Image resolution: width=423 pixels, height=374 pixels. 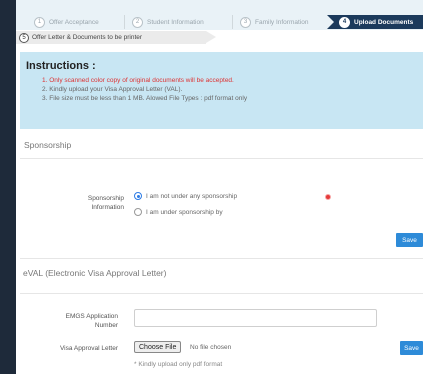 I want to click on label-line: Sponsorship, so click(x=105, y=198).